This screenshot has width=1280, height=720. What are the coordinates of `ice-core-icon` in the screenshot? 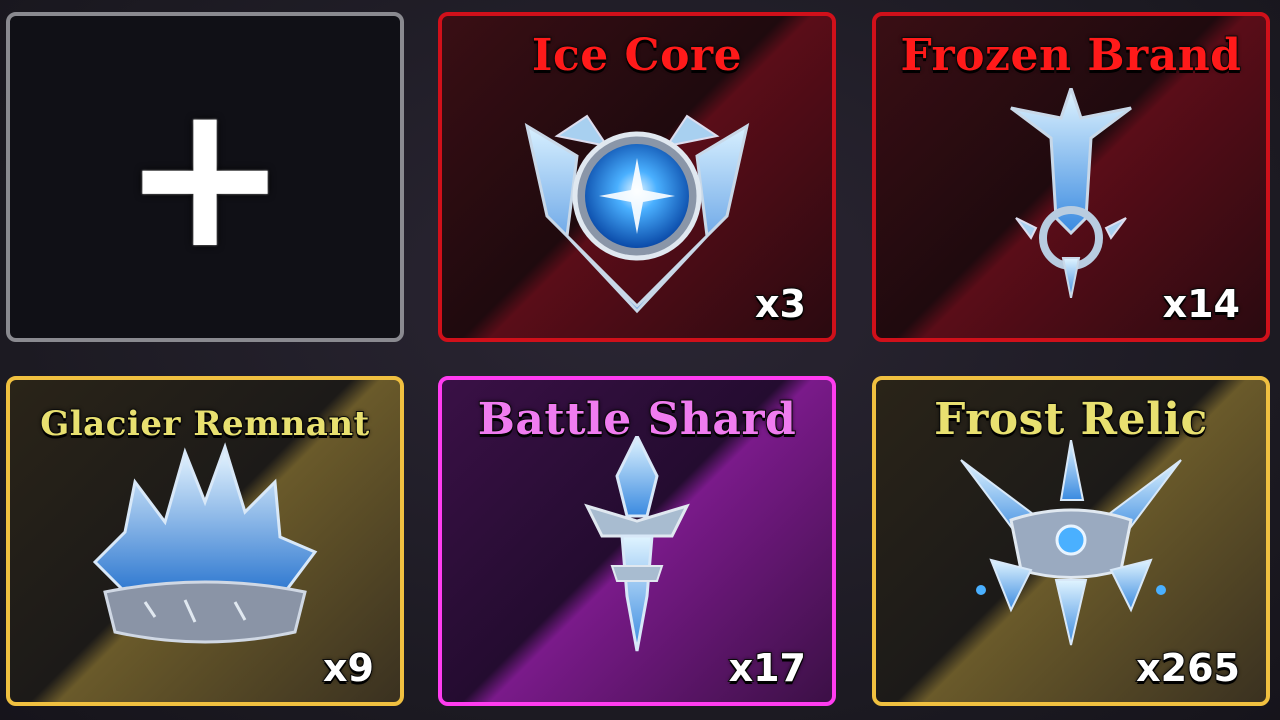 It's located at (637, 214).